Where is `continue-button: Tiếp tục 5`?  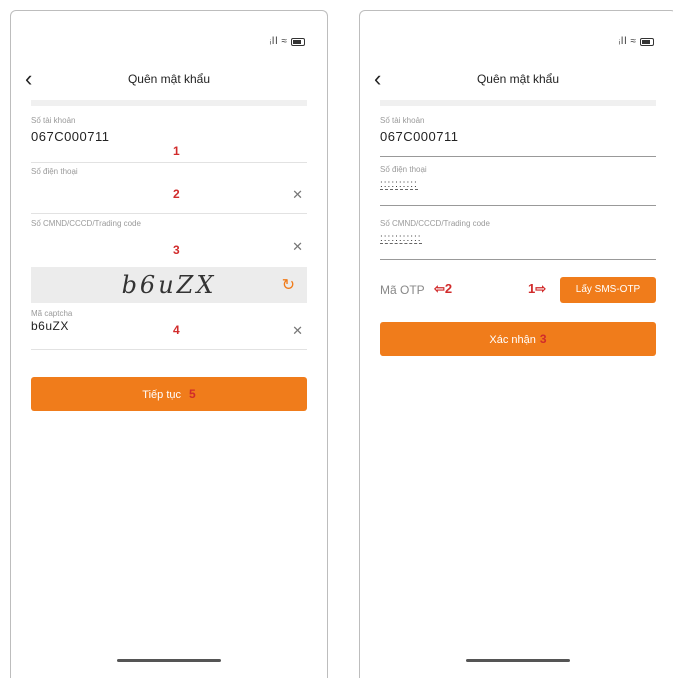 continue-button: Tiếp tục 5 is located at coordinates (169, 394).